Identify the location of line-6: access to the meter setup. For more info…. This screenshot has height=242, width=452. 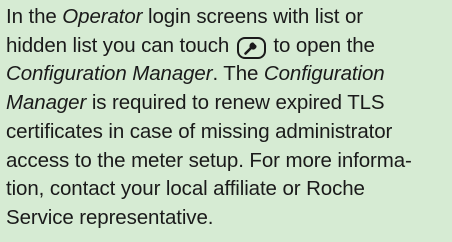
(209, 160).